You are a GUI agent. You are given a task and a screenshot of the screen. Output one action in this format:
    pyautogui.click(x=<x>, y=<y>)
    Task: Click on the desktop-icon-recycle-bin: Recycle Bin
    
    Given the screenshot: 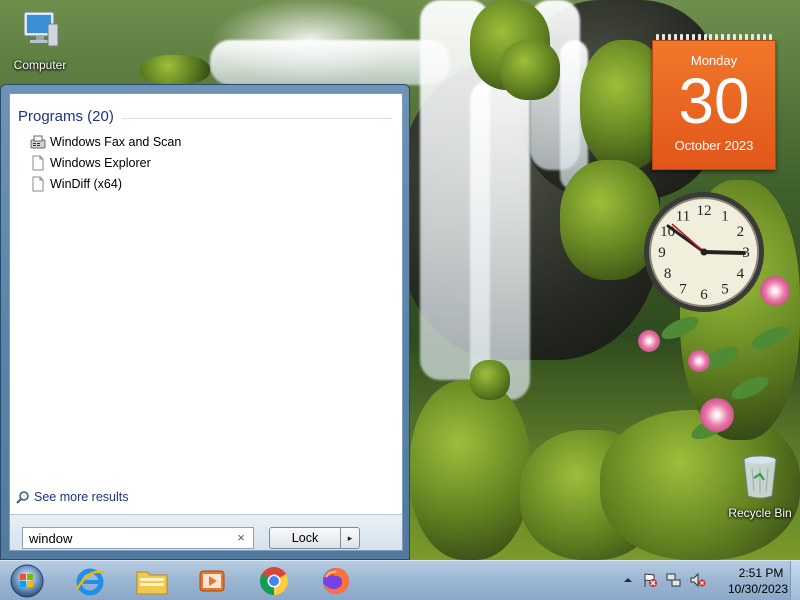 What is the action you would take?
    pyautogui.click(x=760, y=487)
    